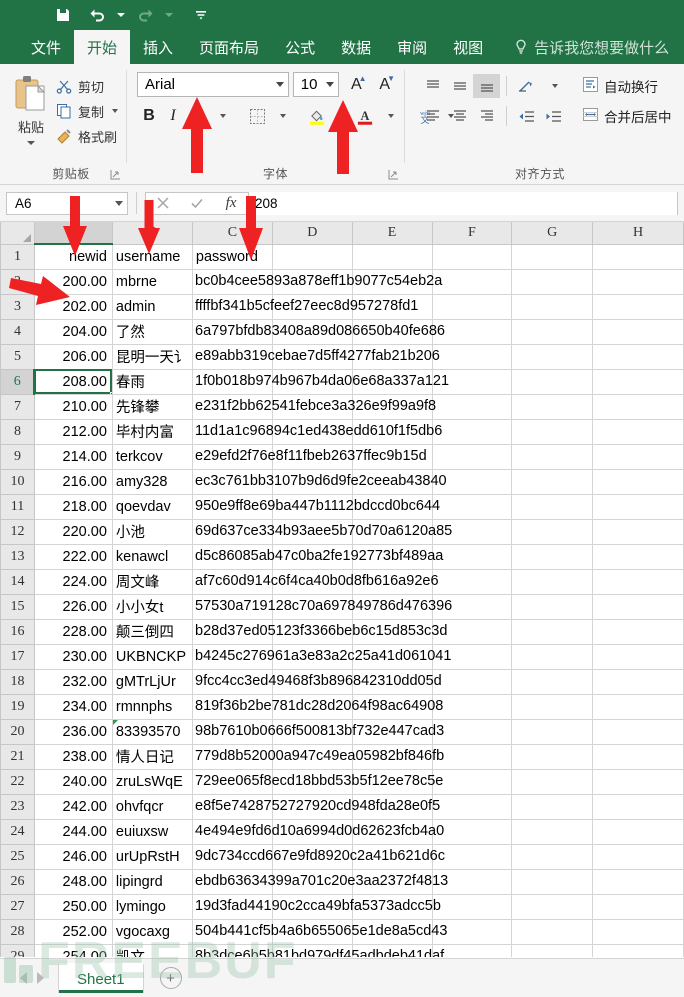 The image size is (684, 997). Describe the element at coordinates (312, 382) in the screenshot. I see `cell-d6` at that location.